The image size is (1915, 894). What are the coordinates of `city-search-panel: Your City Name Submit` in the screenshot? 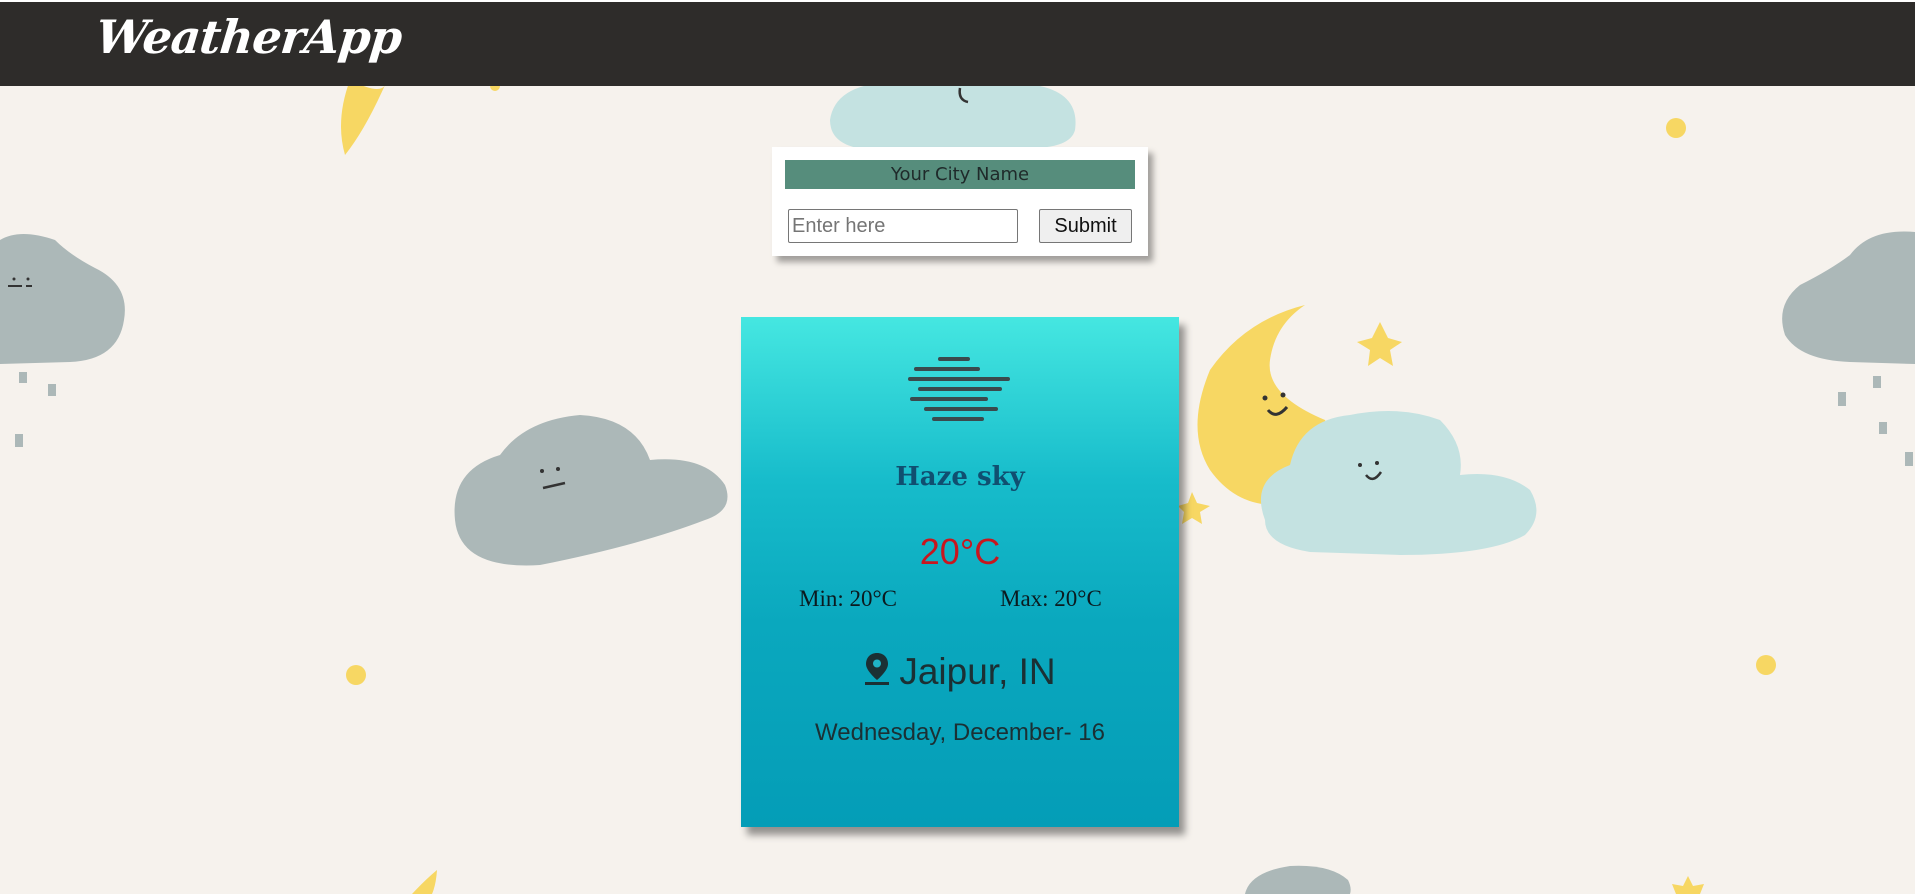 It's located at (960, 201).